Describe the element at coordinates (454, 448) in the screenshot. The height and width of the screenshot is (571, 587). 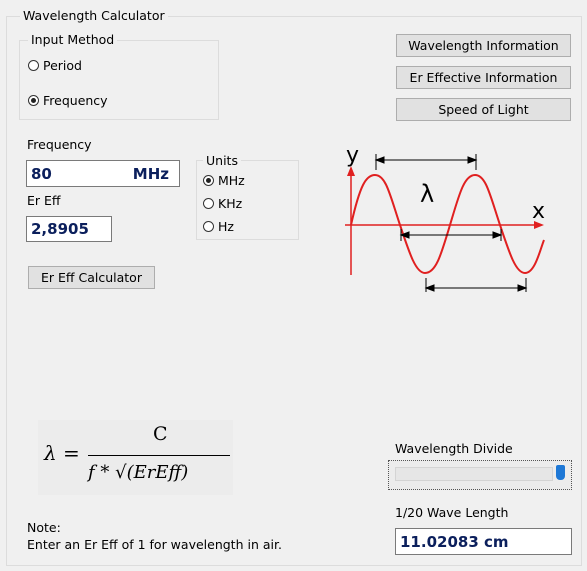
I see `wavelength-divide-label: Wavelength Divide` at that location.